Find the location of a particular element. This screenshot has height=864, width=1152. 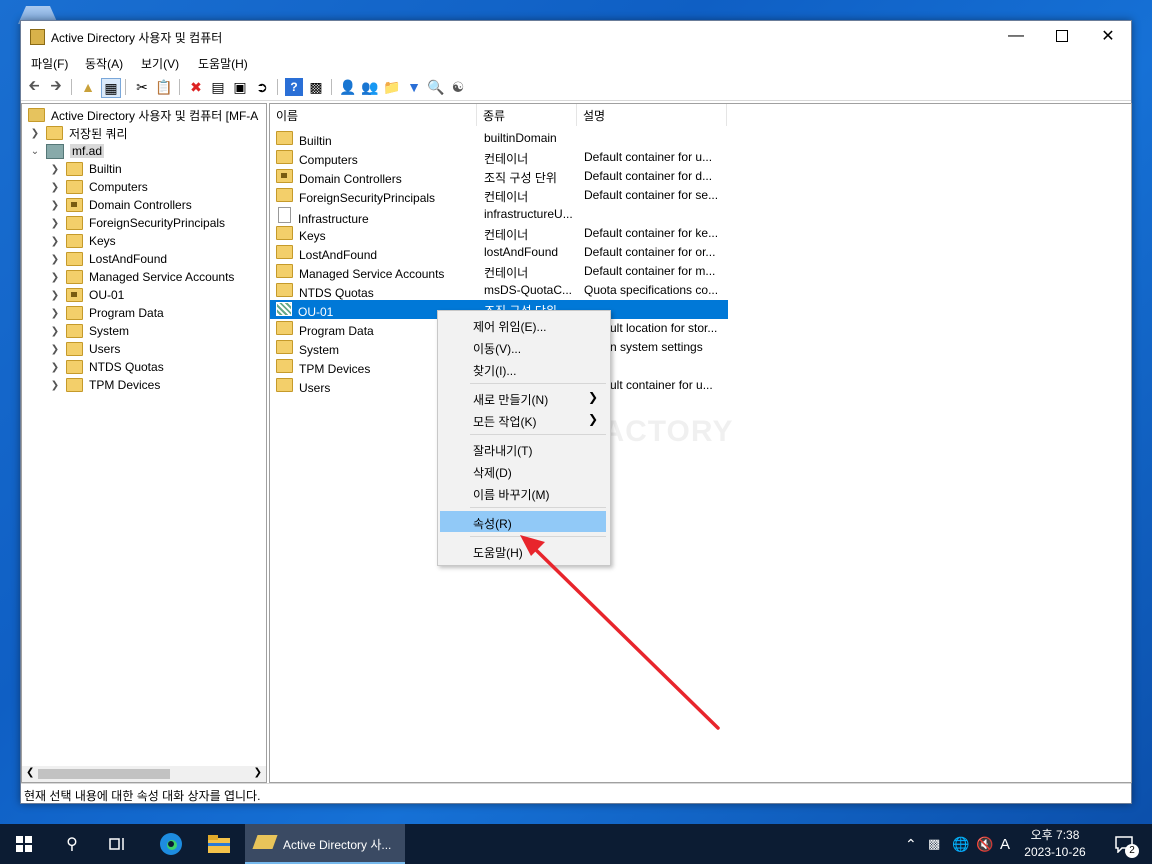

windows-logo-icon is located at coordinates (24, 844).